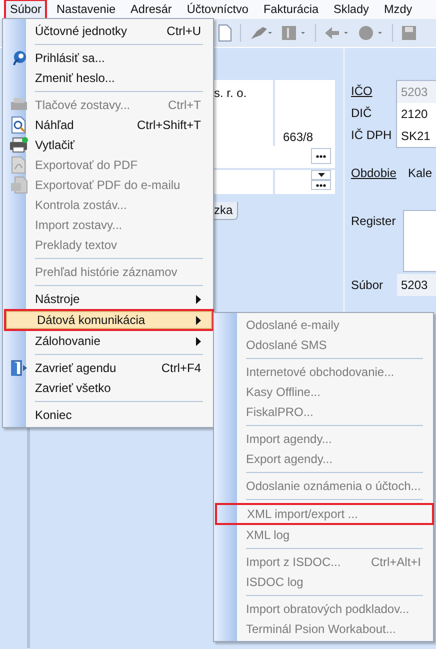 This screenshot has width=436, height=649. I want to click on caret-icon, so click(321, 175).